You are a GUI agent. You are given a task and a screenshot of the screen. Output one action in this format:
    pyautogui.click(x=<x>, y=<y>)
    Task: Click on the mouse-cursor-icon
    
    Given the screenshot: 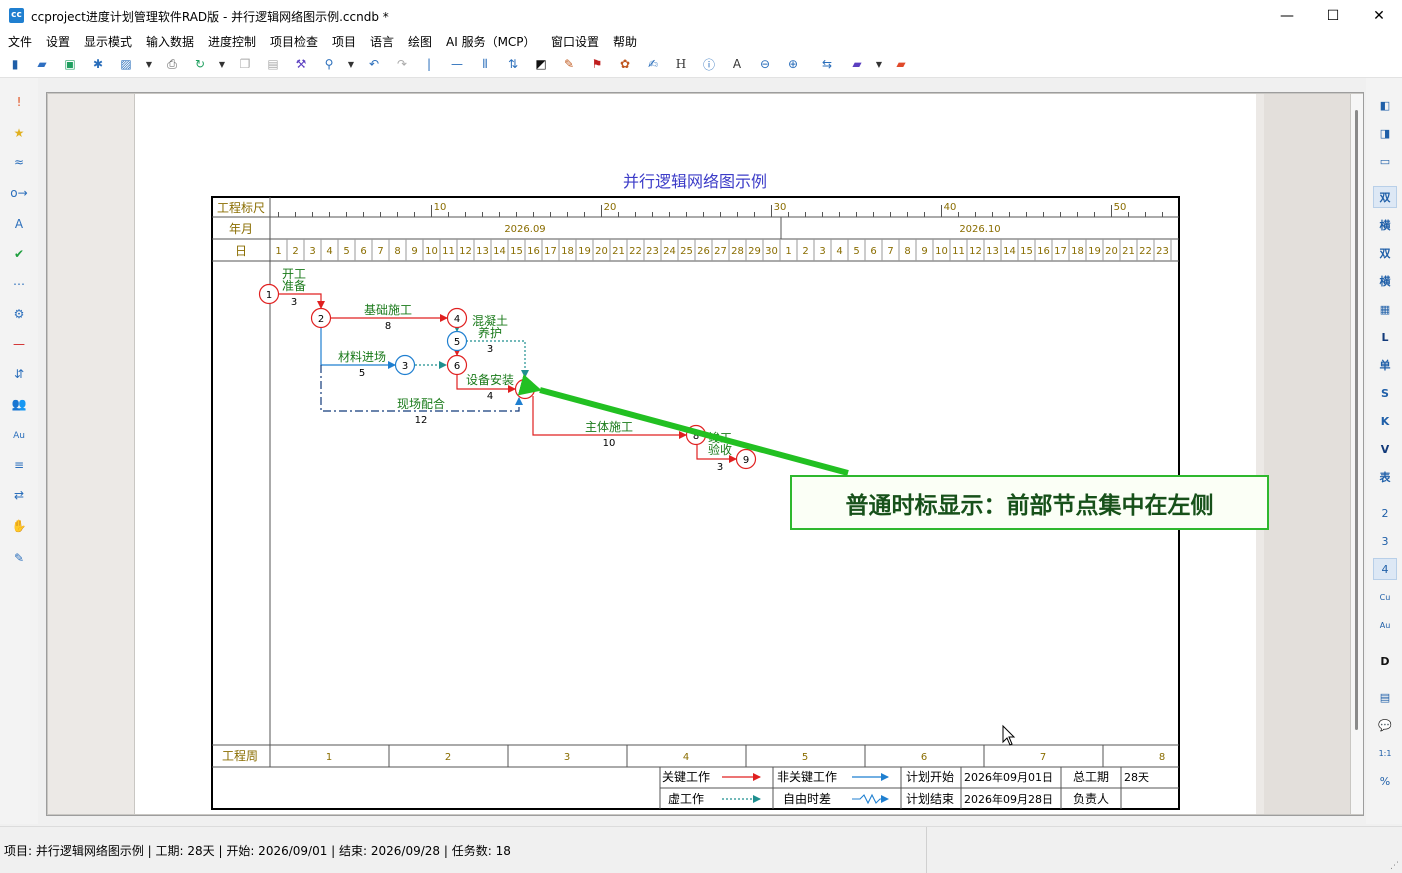 What is the action you would take?
    pyautogui.click(x=1009, y=735)
    